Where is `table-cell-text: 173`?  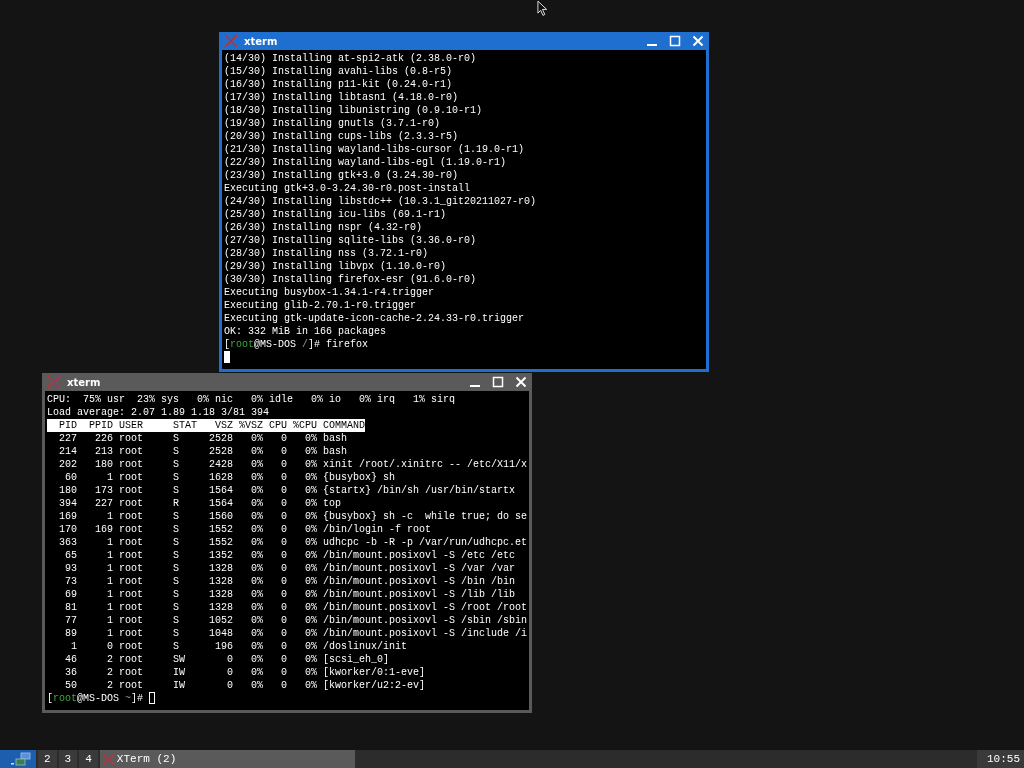
table-cell-text: 173 is located at coordinates (103, 490).